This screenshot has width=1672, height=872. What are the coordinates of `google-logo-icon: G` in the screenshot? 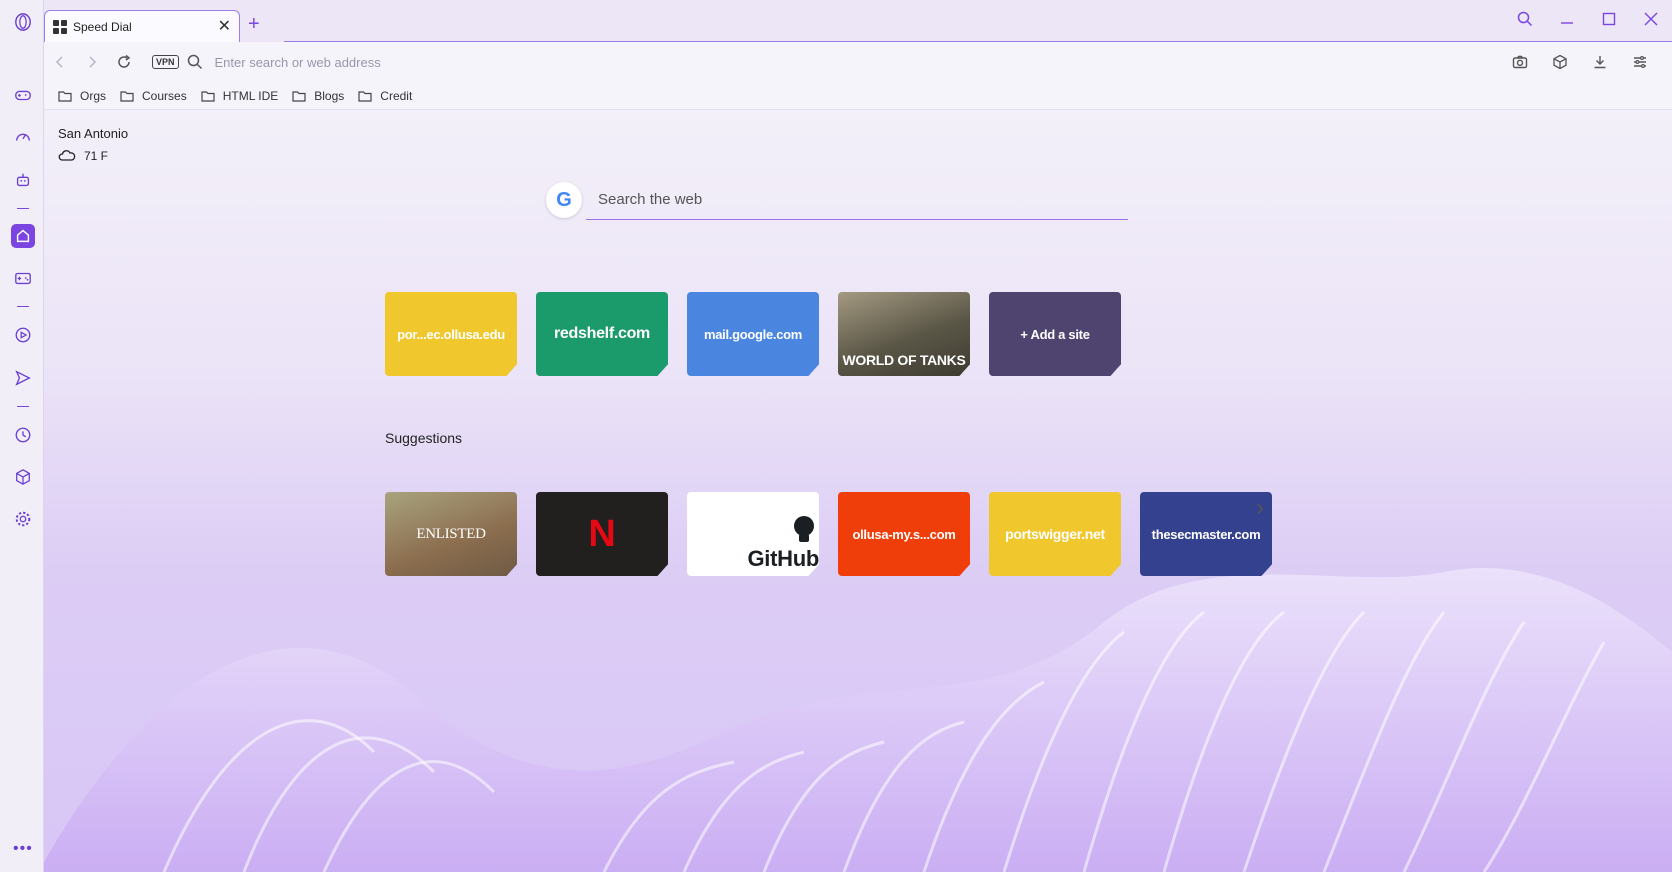 It's located at (564, 200).